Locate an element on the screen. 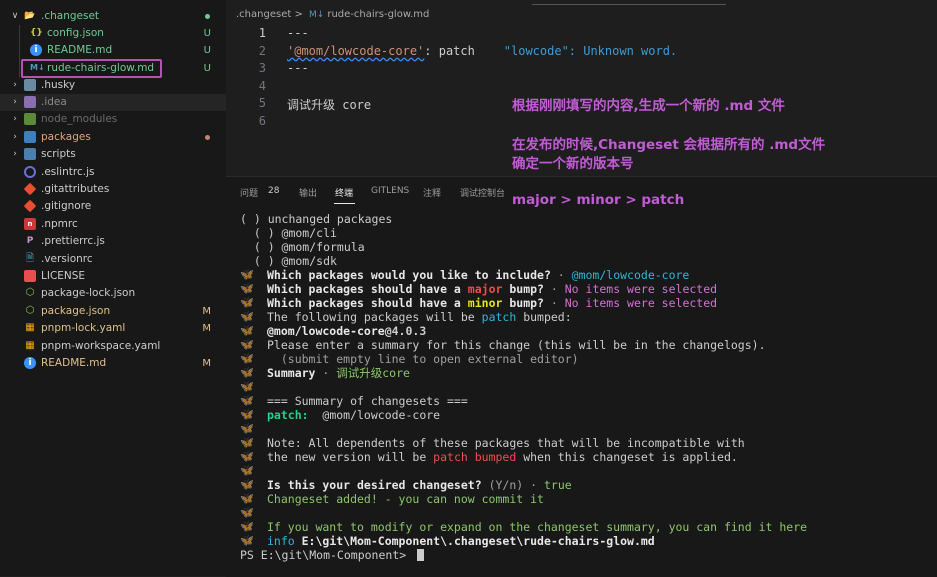 This screenshot has height=577, width=937. breadcrumb-folder: .changeset is located at coordinates (263, 14).